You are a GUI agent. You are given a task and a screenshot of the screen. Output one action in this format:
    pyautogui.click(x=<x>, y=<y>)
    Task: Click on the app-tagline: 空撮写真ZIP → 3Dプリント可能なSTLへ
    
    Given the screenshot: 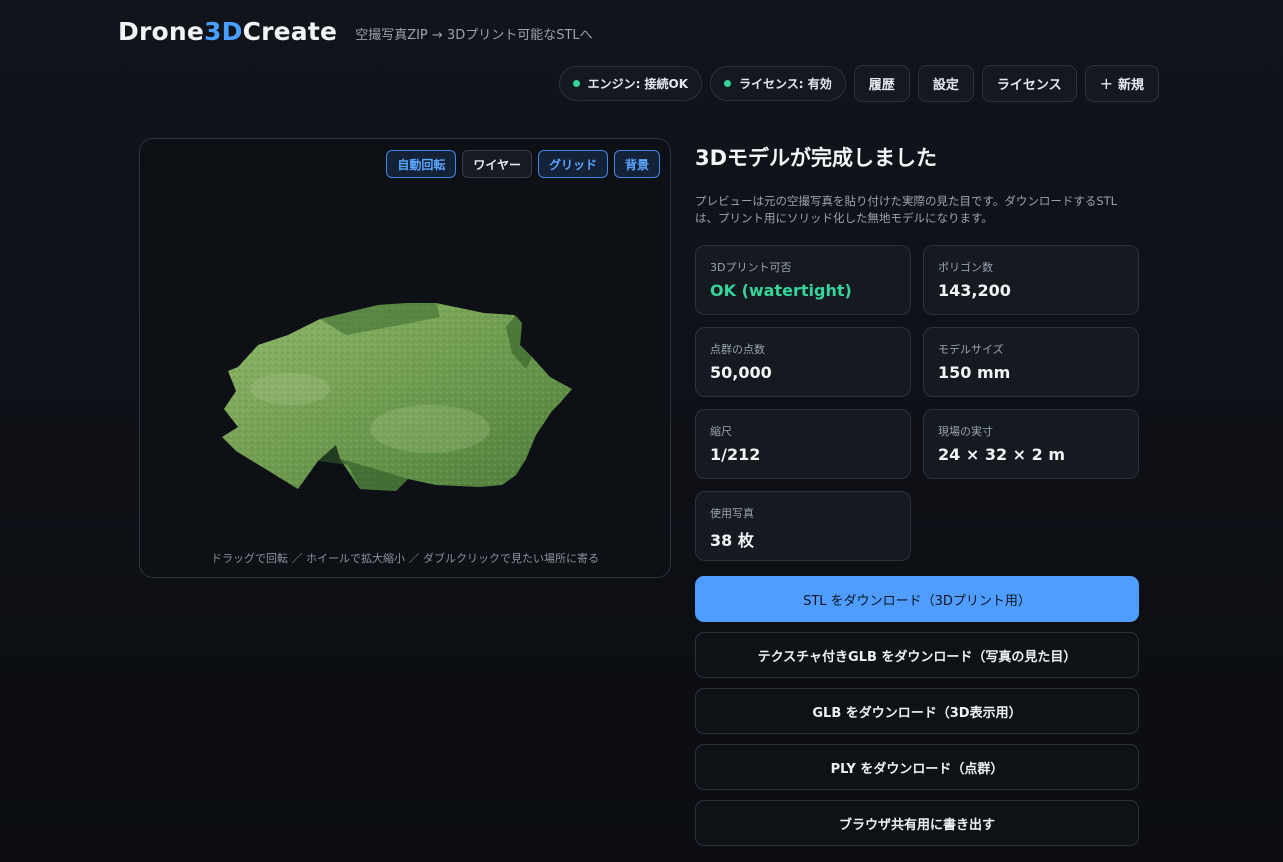 What is the action you would take?
    pyautogui.click(x=474, y=35)
    